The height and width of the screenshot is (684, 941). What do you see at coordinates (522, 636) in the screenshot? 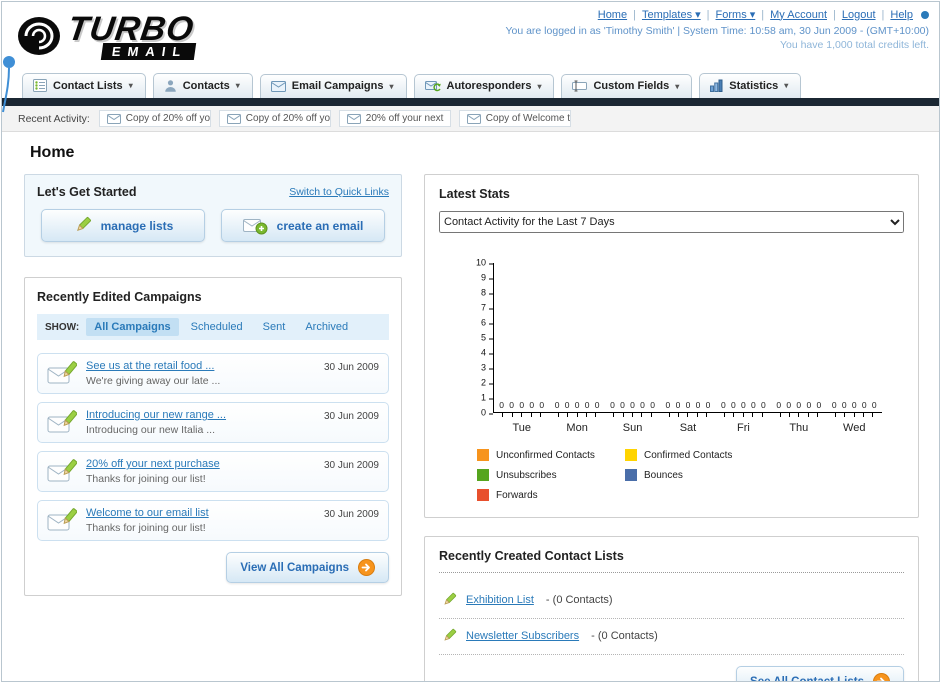
I see `contact-list-link: Newsletter Subscribers` at bounding box center [522, 636].